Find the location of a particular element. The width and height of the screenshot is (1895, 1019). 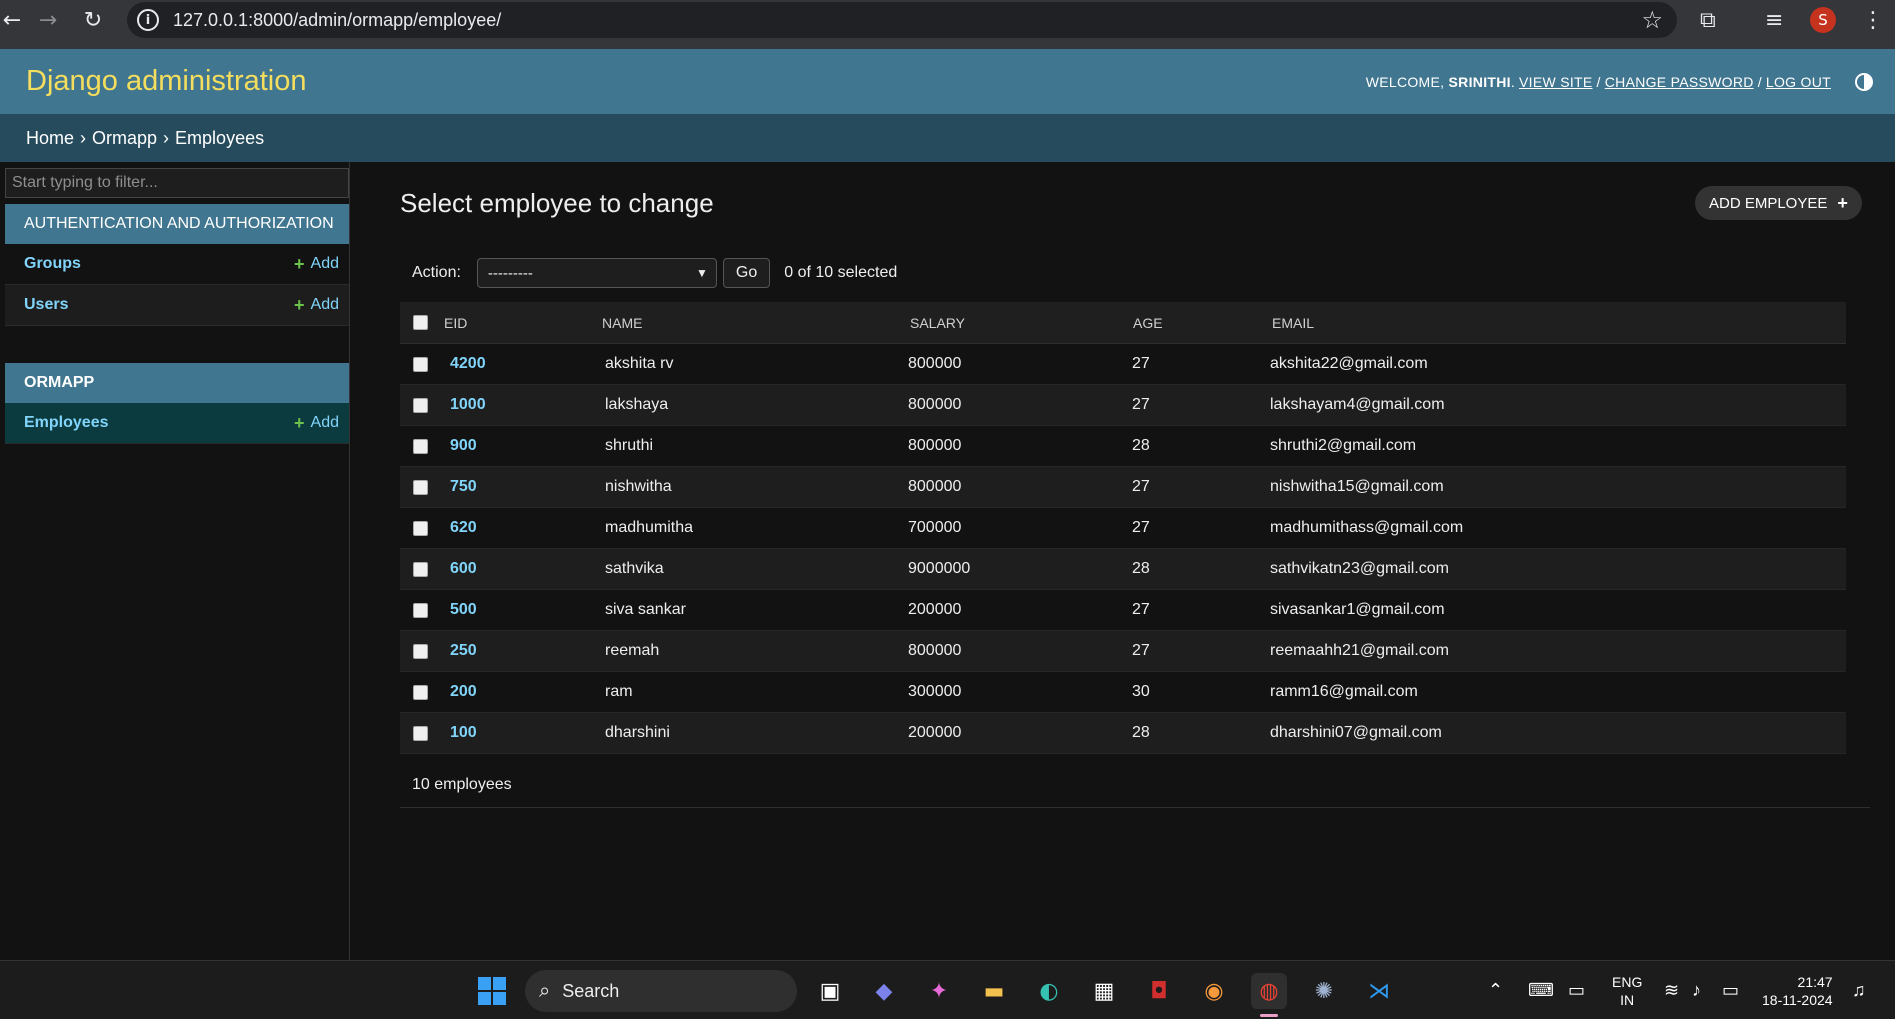

module-caption-auth: AUTHENTICATION AND AUTHORIZATION is located at coordinates (177, 224).